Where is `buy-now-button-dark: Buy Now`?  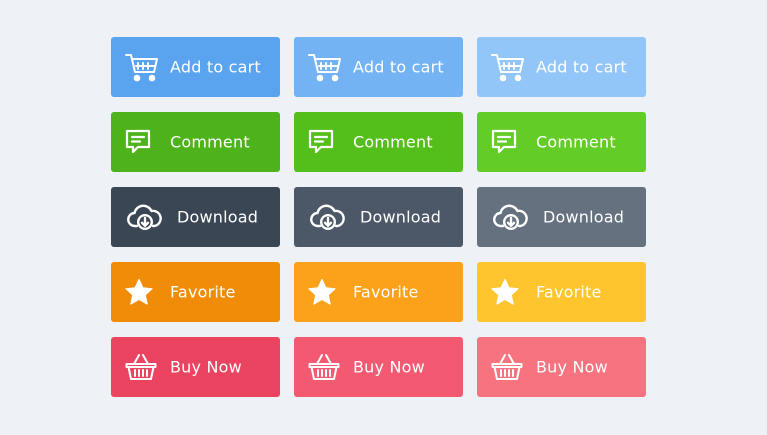 buy-now-button-dark: Buy Now is located at coordinates (195, 367).